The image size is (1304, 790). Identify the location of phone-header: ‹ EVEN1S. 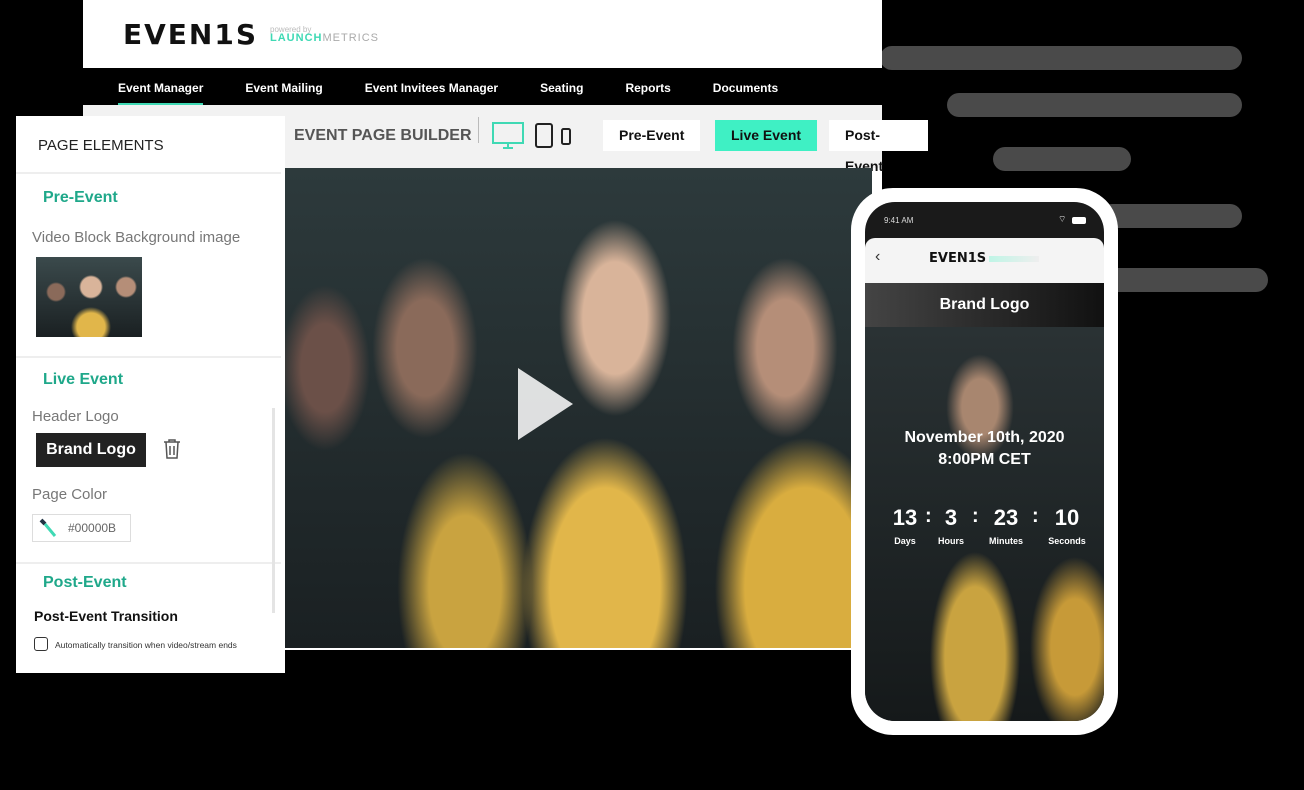
(984, 260).